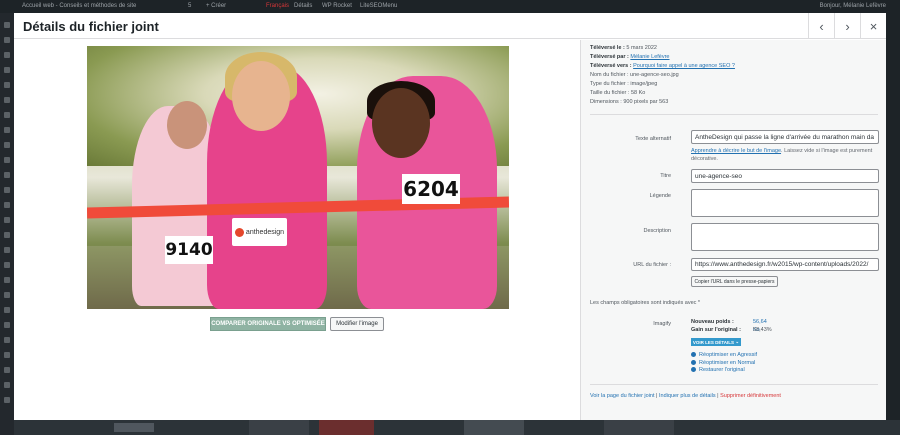 This screenshot has width=900, height=435. Describe the element at coordinates (216, 6) in the screenshot. I see `admin-new-link: + Créer` at that location.